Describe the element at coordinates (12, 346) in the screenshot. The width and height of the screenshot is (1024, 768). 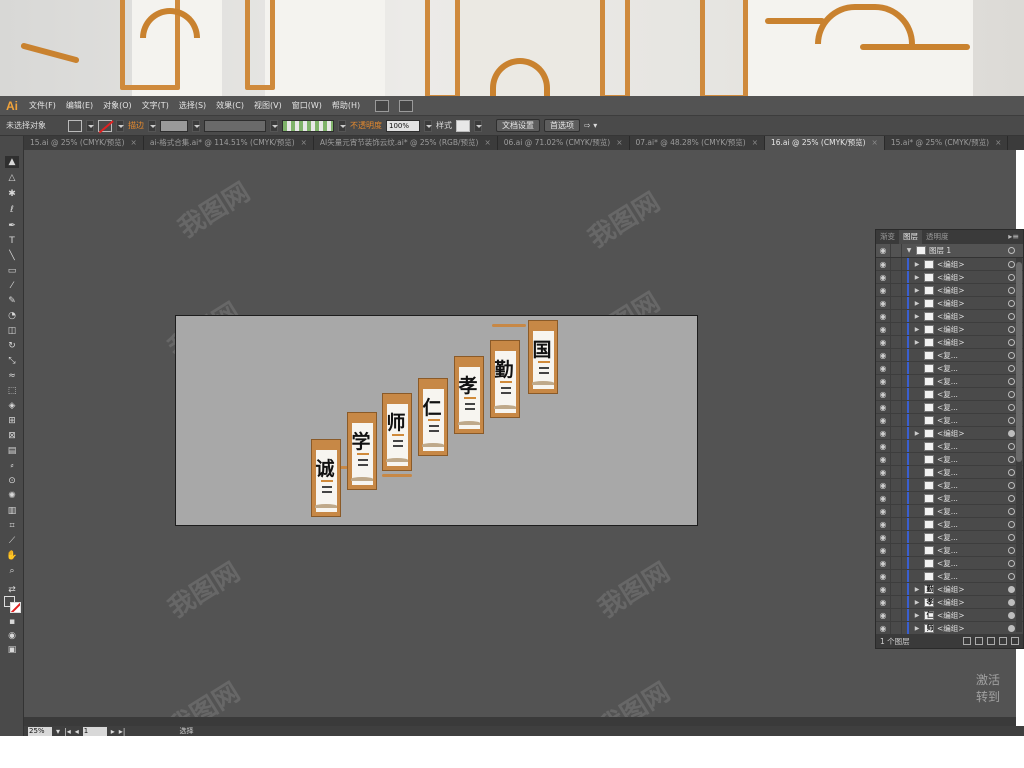
I see `rotate-tool-icon: ↻` at that location.